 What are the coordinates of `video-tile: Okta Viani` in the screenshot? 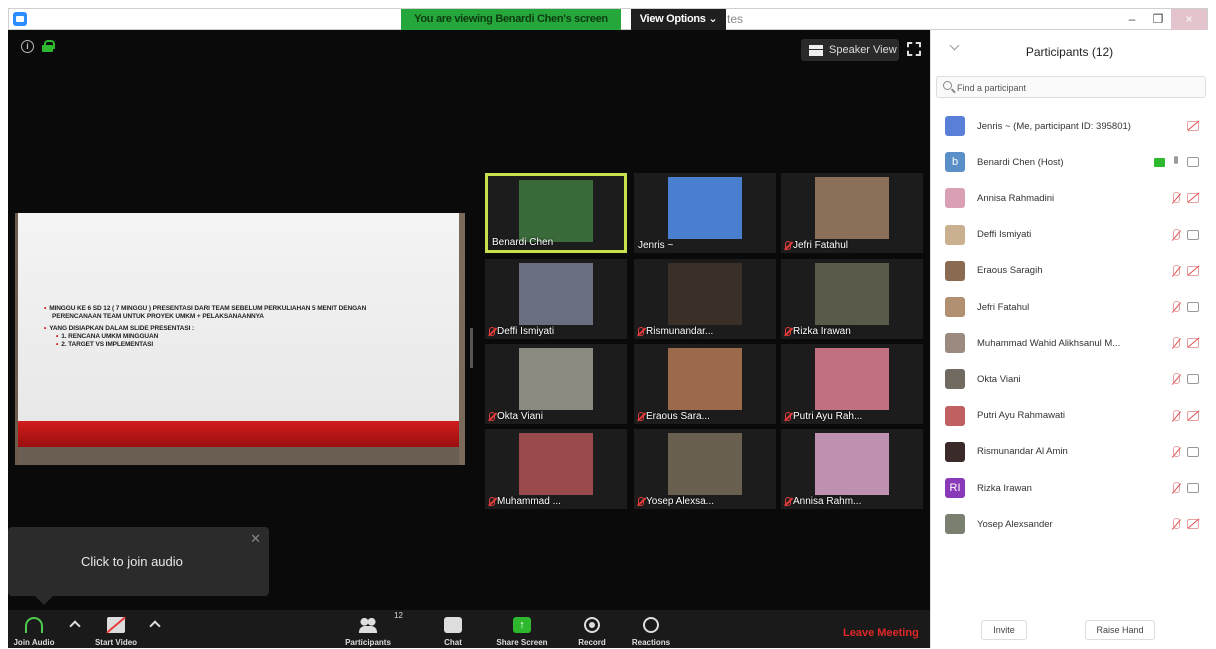 It's located at (556, 384).